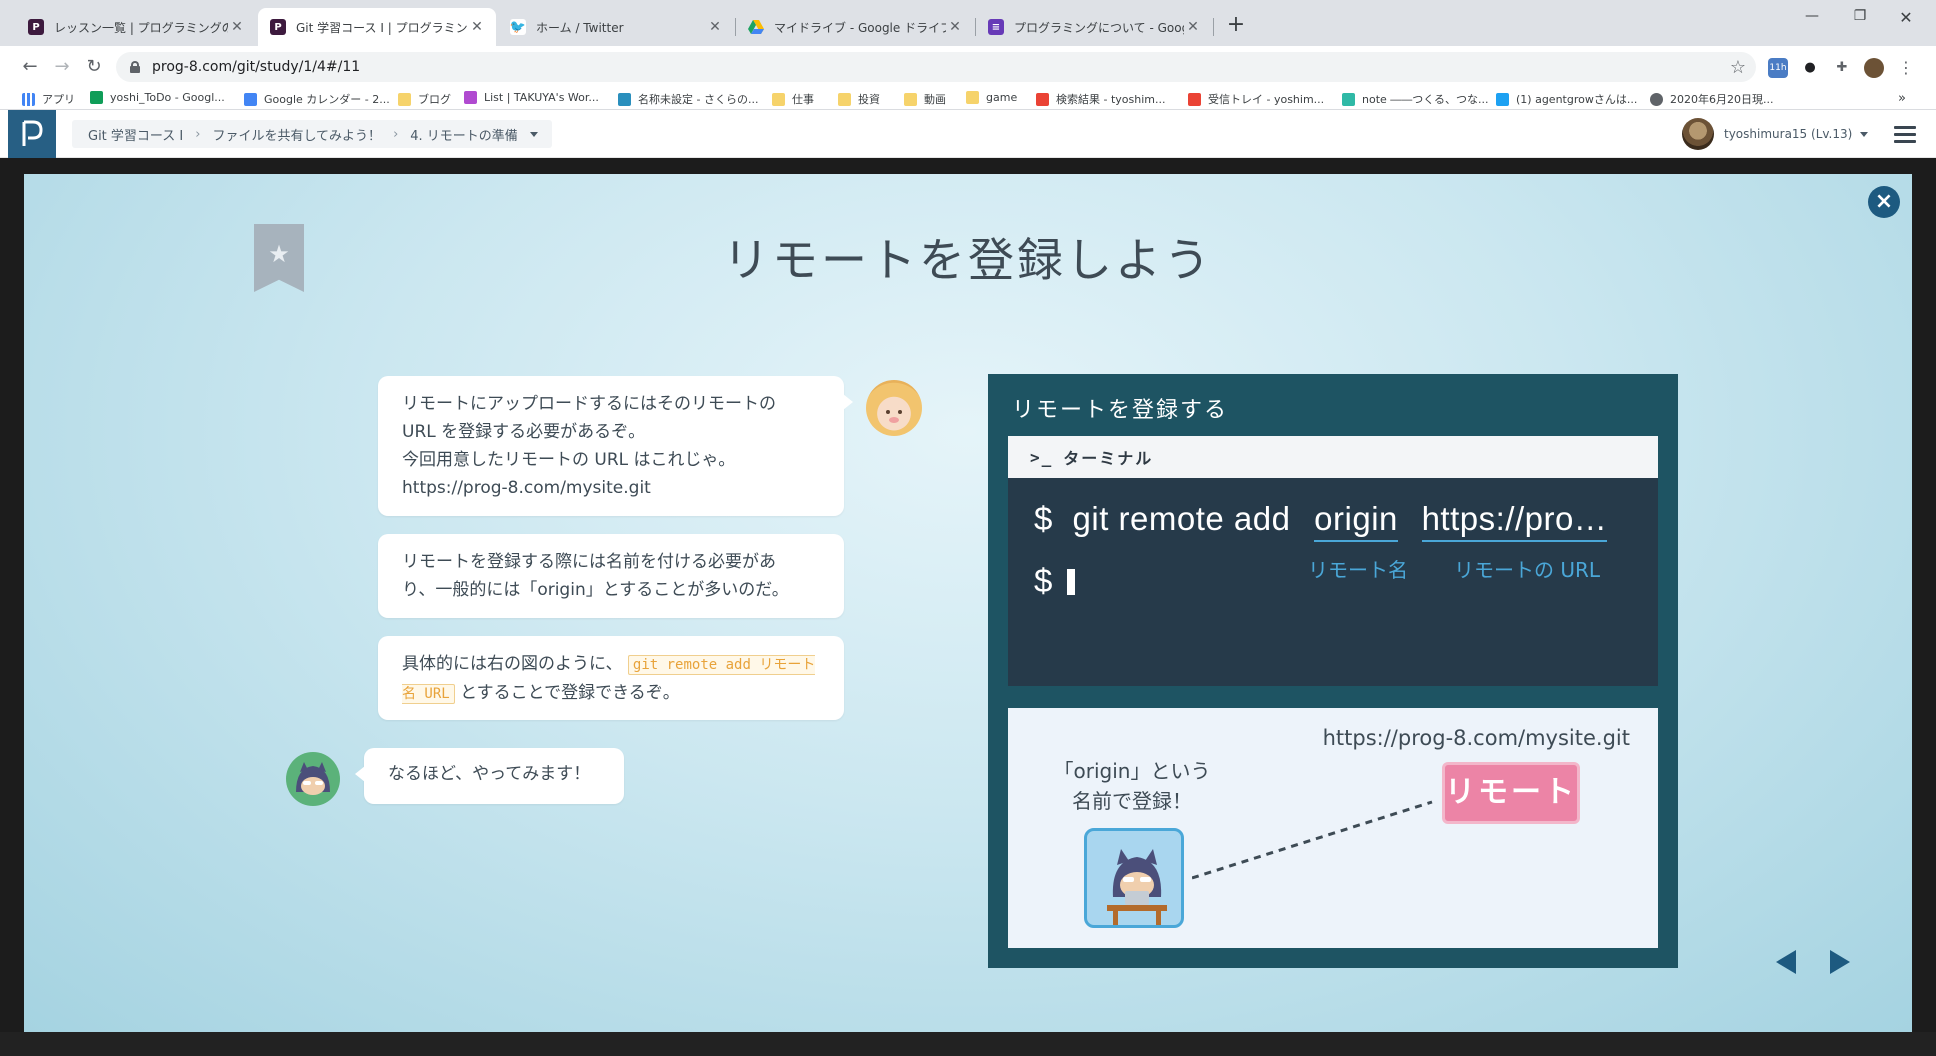 This screenshot has height=1056, width=1936. I want to click on profile-avatar-icon, so click(1874, 68).